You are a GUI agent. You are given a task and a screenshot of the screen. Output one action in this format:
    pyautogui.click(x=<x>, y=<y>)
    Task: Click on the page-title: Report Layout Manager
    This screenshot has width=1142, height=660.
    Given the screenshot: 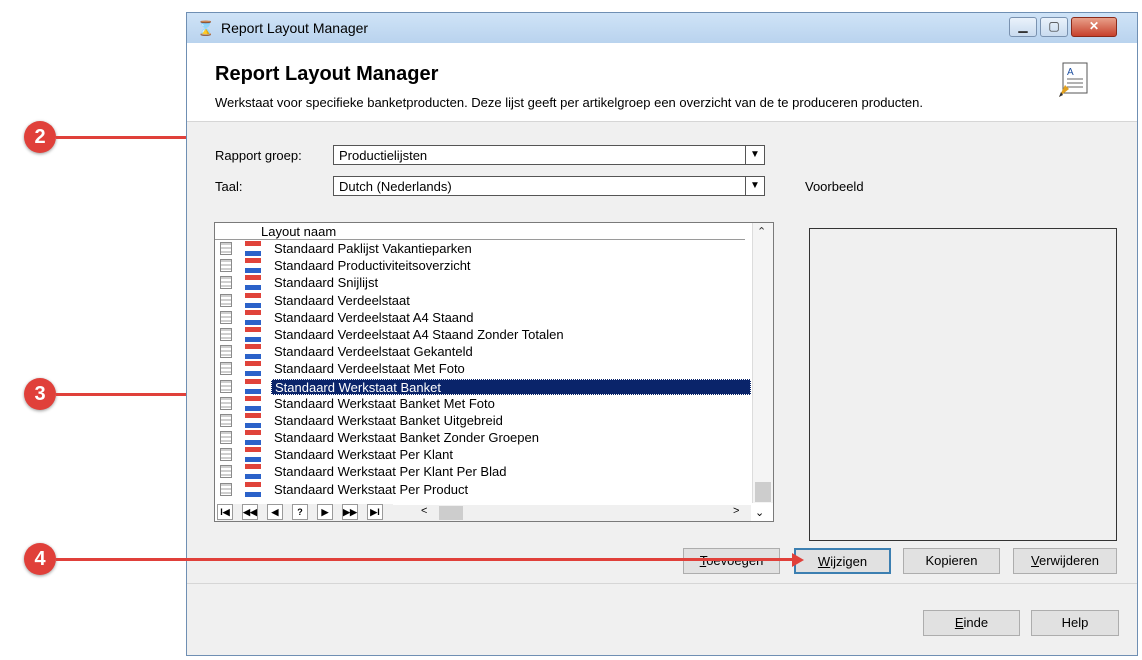 What is the action you would take?
    pyautogui.click(x=327, y=74)
    